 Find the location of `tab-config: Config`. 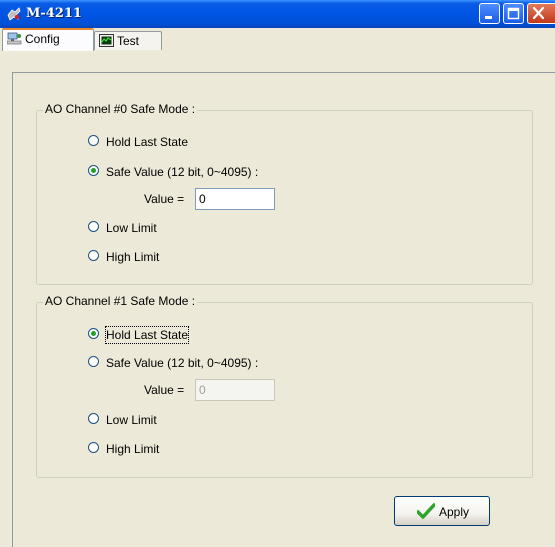

tab-config: Config is located at coordinates (48, 39).